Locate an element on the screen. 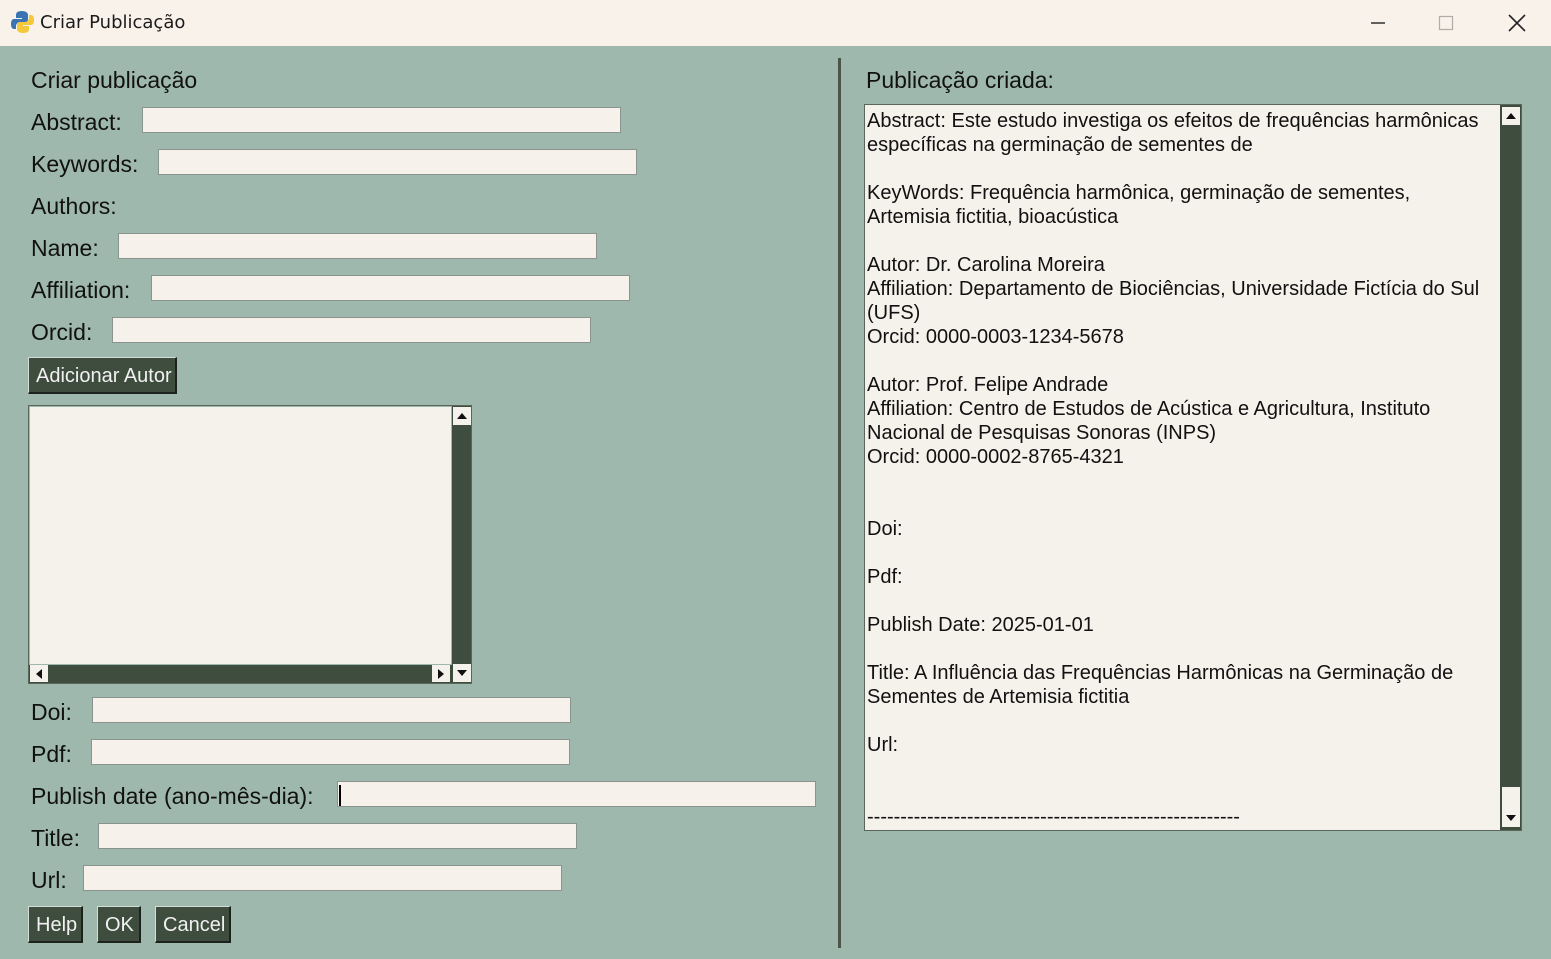 This screenshot has width=1551, height=959. abstract-label: Abstract: is located at coordinates (76, 122).